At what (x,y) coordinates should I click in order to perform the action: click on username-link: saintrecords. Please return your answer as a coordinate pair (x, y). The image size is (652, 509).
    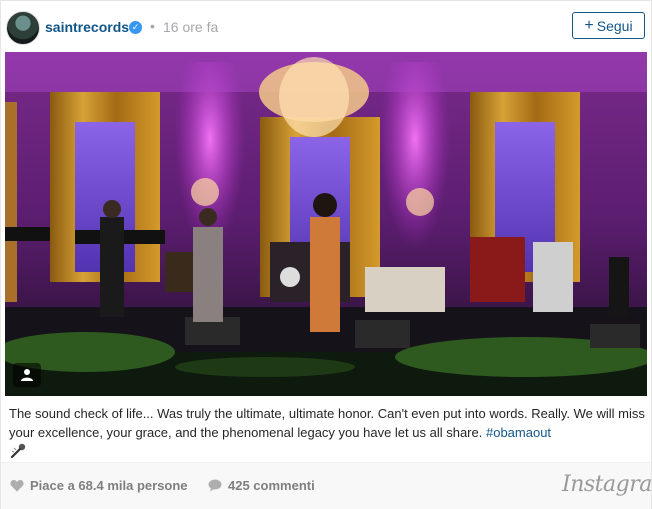
    Looking at the image, I should click on (87, 27).